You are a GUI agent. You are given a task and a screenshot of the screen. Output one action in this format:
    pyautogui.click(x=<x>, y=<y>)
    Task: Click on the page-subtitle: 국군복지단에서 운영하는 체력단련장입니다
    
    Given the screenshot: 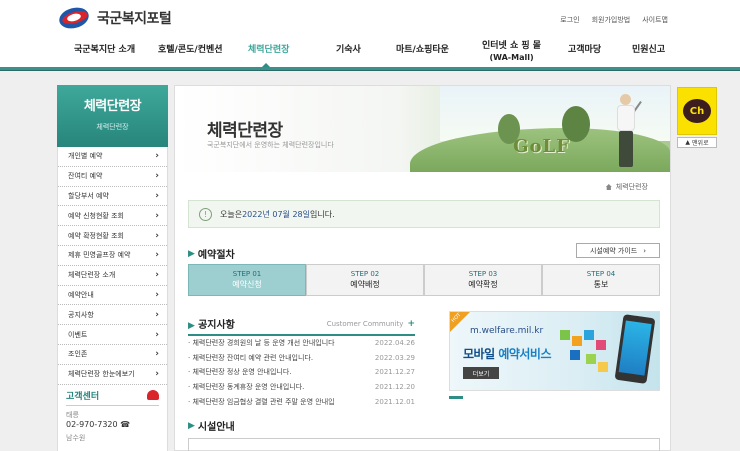 What is the action you would take?
    pyautogui.click(x=270, y=145)
    